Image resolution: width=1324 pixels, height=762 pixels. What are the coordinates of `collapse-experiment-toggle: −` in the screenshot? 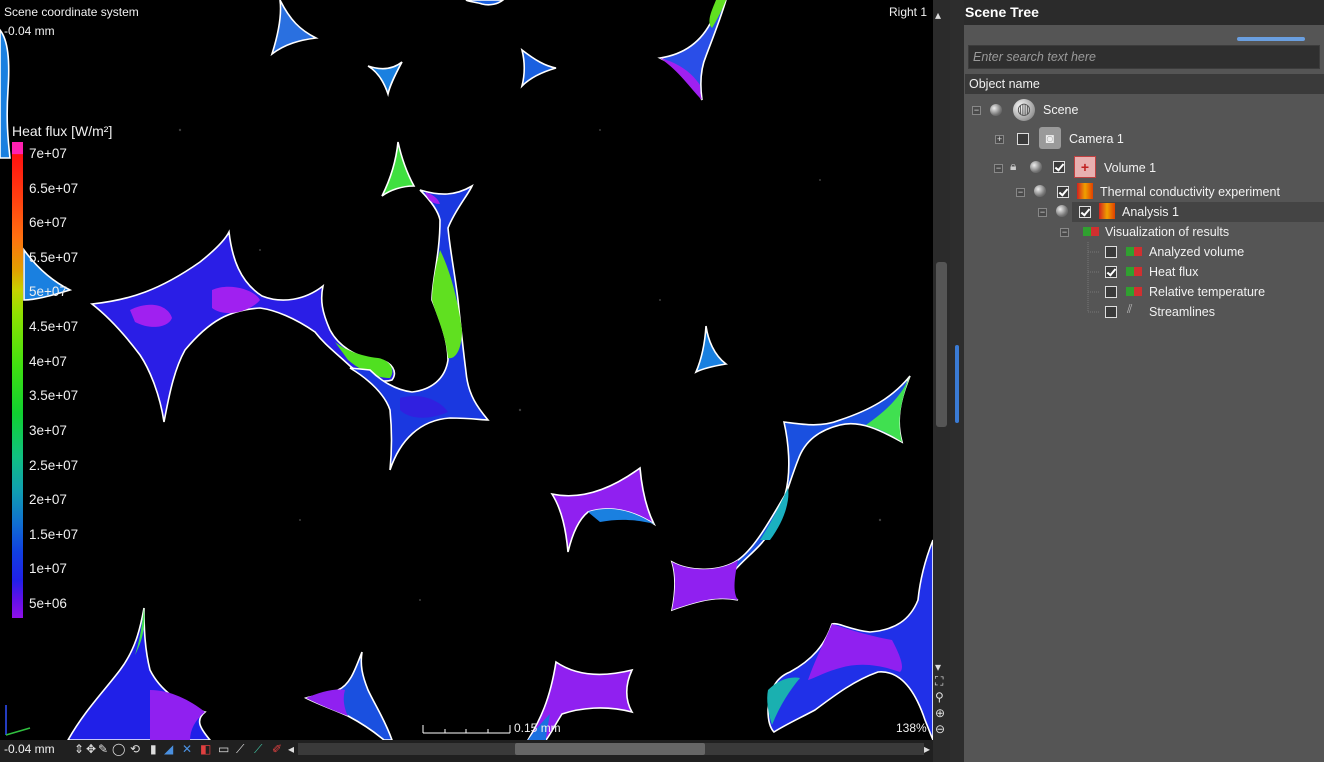 It's located at (1020, 192).